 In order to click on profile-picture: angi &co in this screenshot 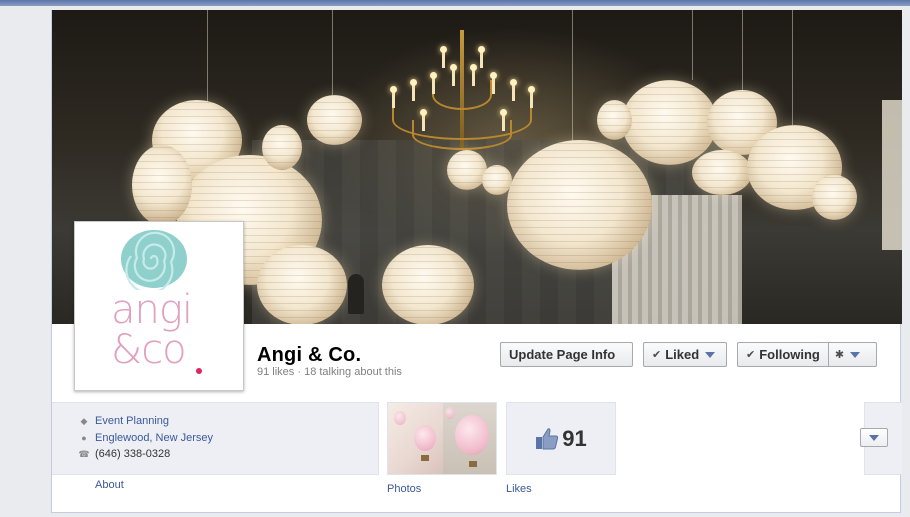, I will do `click(159, 306)`.